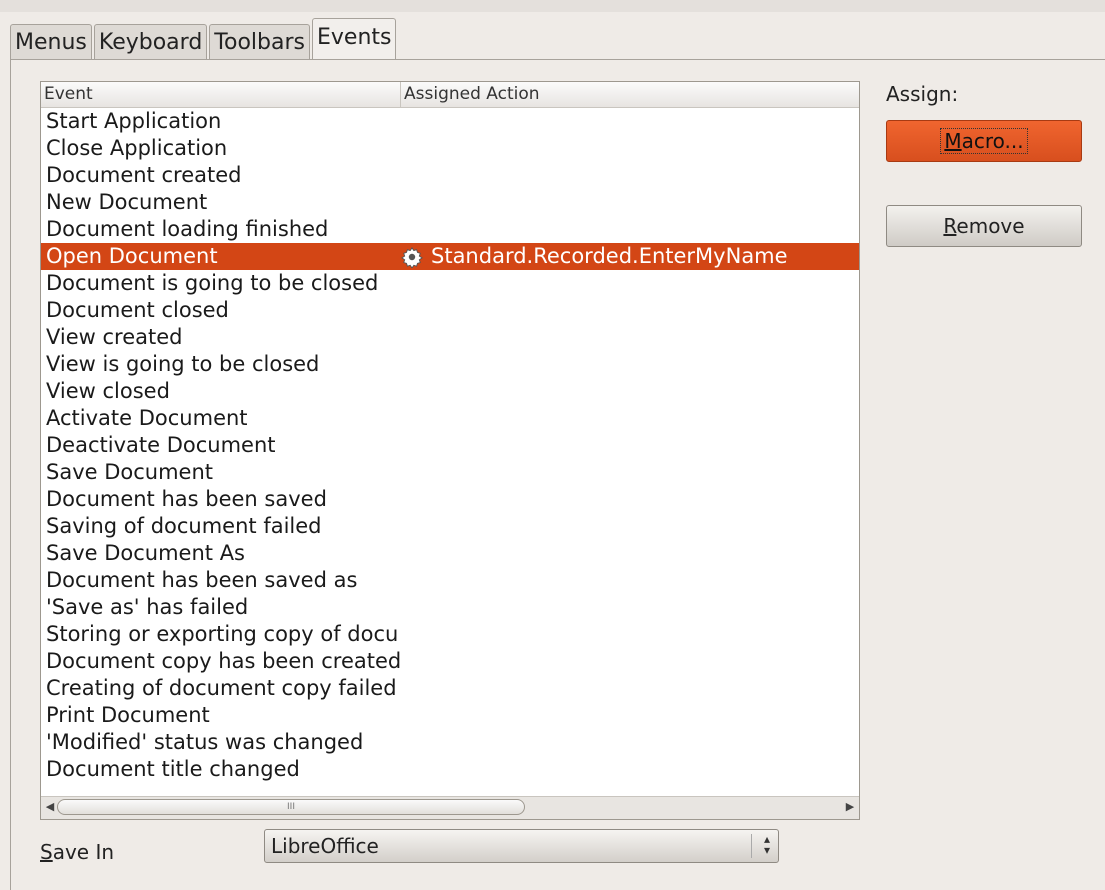 This screenshot has width=1105, height=890. I want to click on event-name: New Document, so click(127, 202).